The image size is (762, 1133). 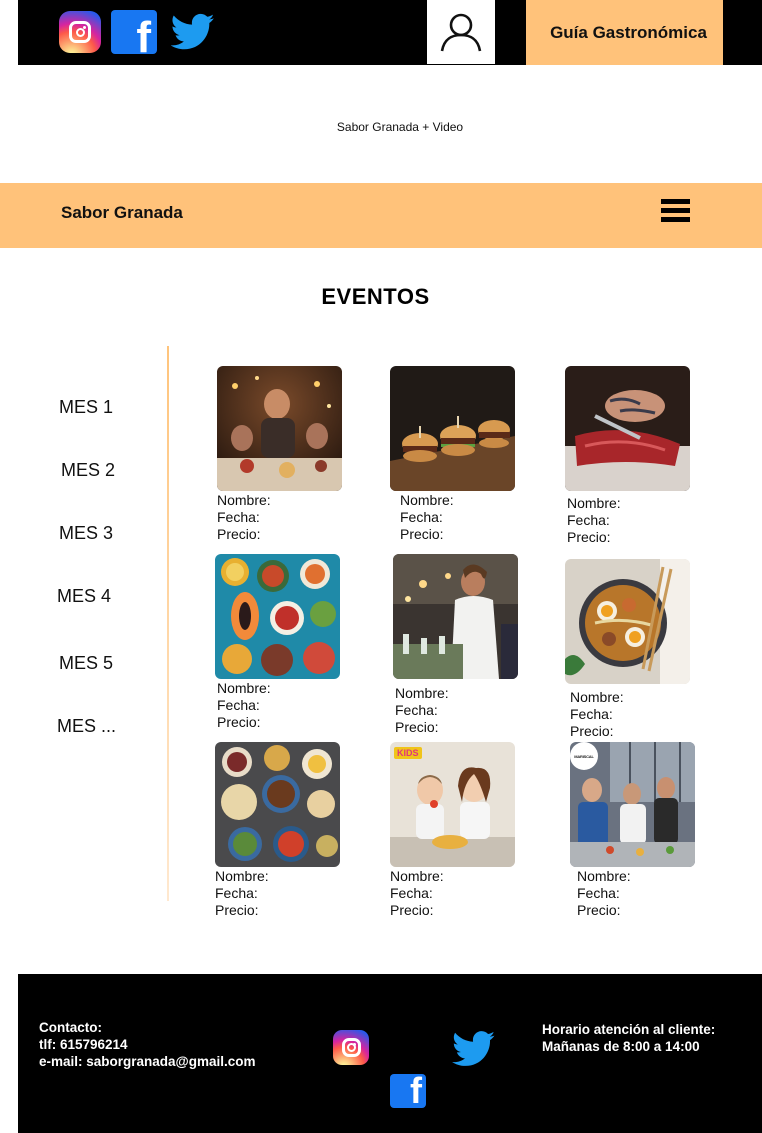 What do you see at coordinates (277, 616) in the screenshot?
I see `event-photo-colorful-dishes` at bounding box center [277, 616].